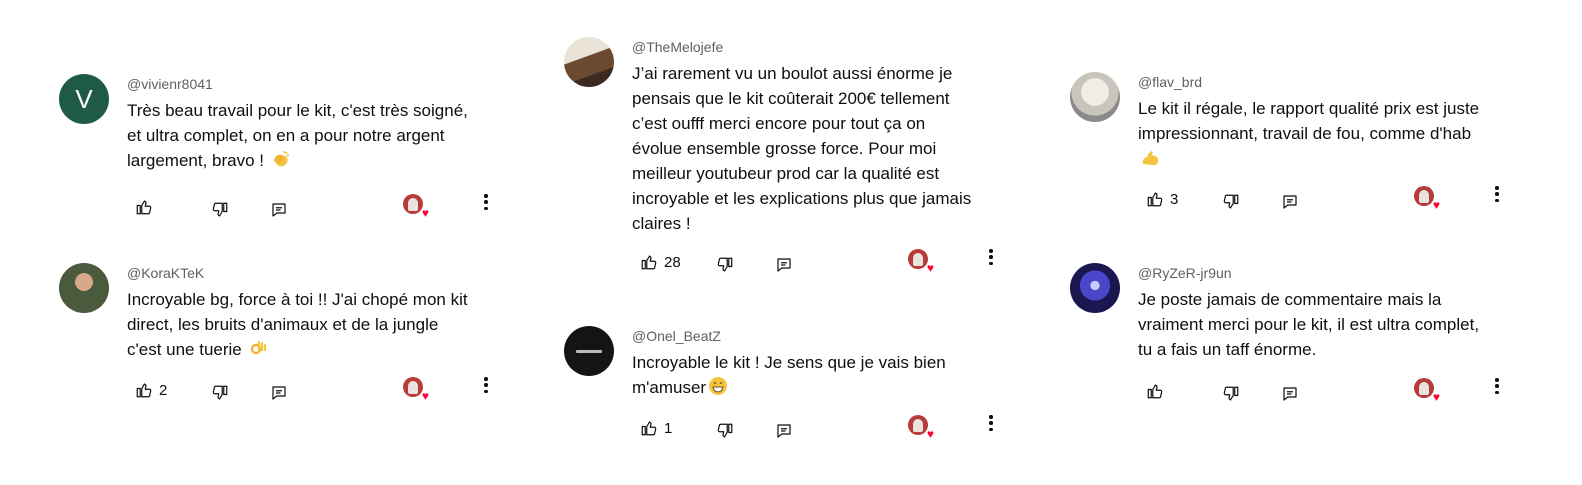 Image resolution: width=1582 pixels, height=485 pixels. Describe the element at coordinates (163, 390) in the screenshot. I see `like-count: 2` at that location.